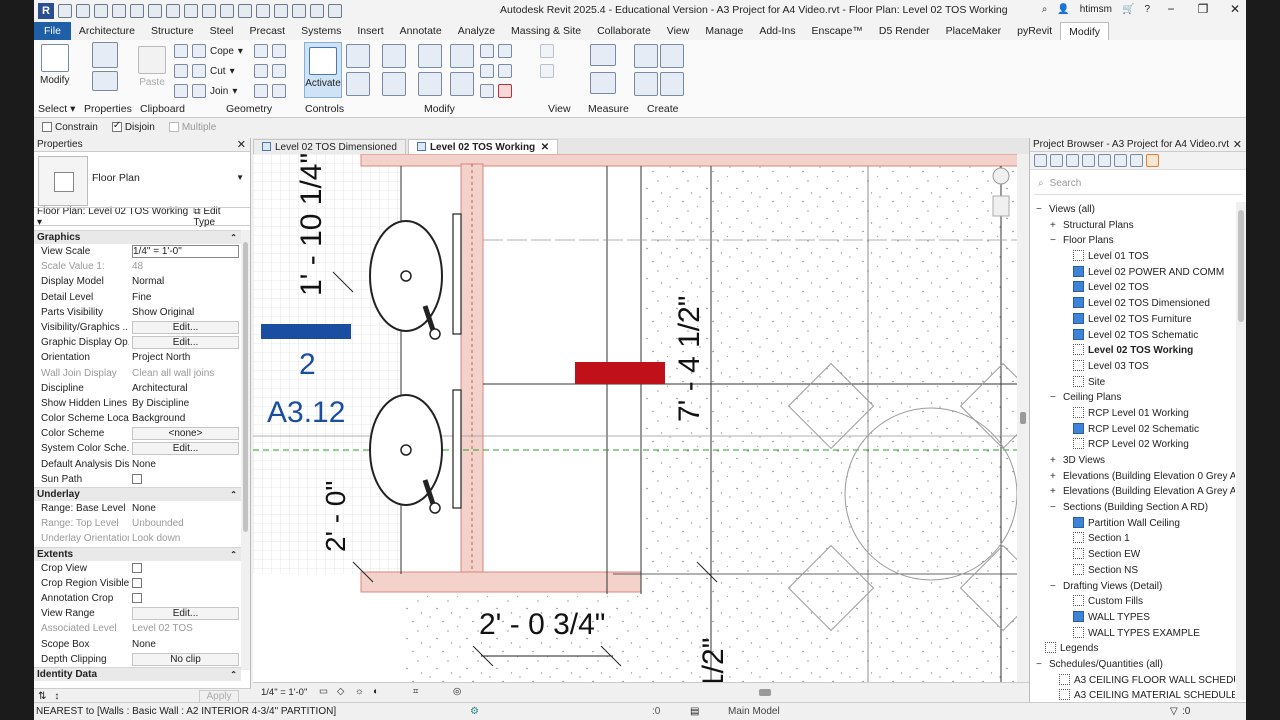 The width and height of the screenshot is (1280, 720). What do you see at coordinates (646, 85) in the screenshot?
I see `create-parts-button` at bounding box center [646, 85].